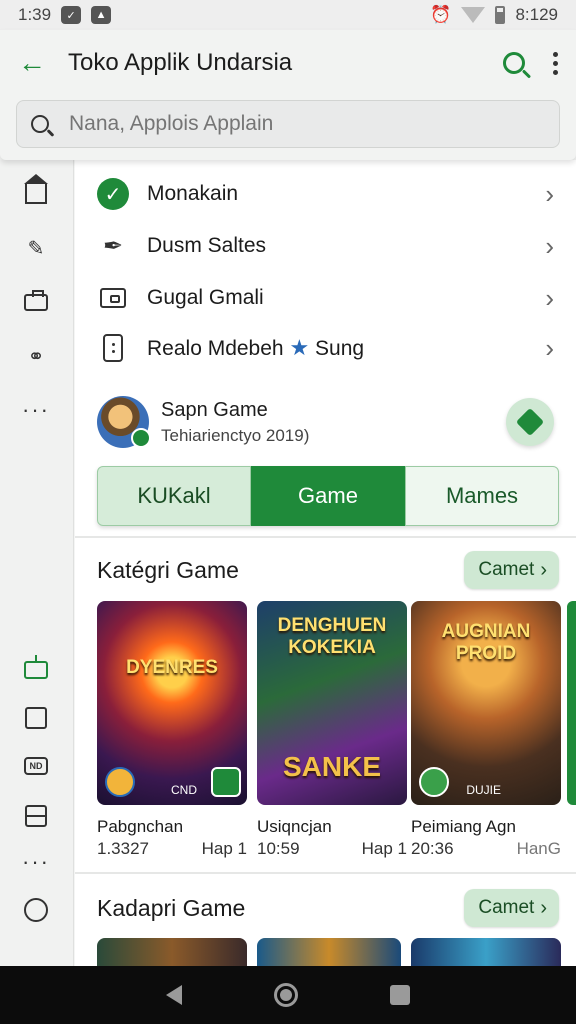 Image resolution: width=576 pixels, height=1024 pixels. I want to click on tools-icon: ✎, so click(36, 248).